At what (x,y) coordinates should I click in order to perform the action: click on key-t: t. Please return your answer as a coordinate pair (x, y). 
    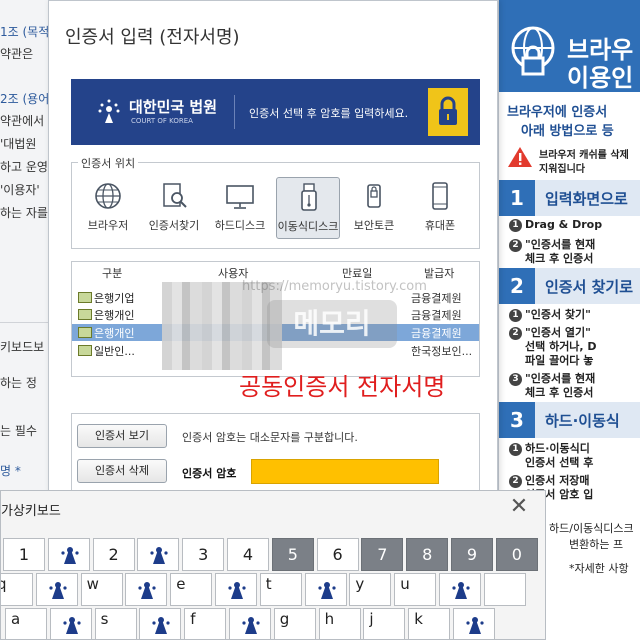
    Looking at the image, I should click on (280, 589).